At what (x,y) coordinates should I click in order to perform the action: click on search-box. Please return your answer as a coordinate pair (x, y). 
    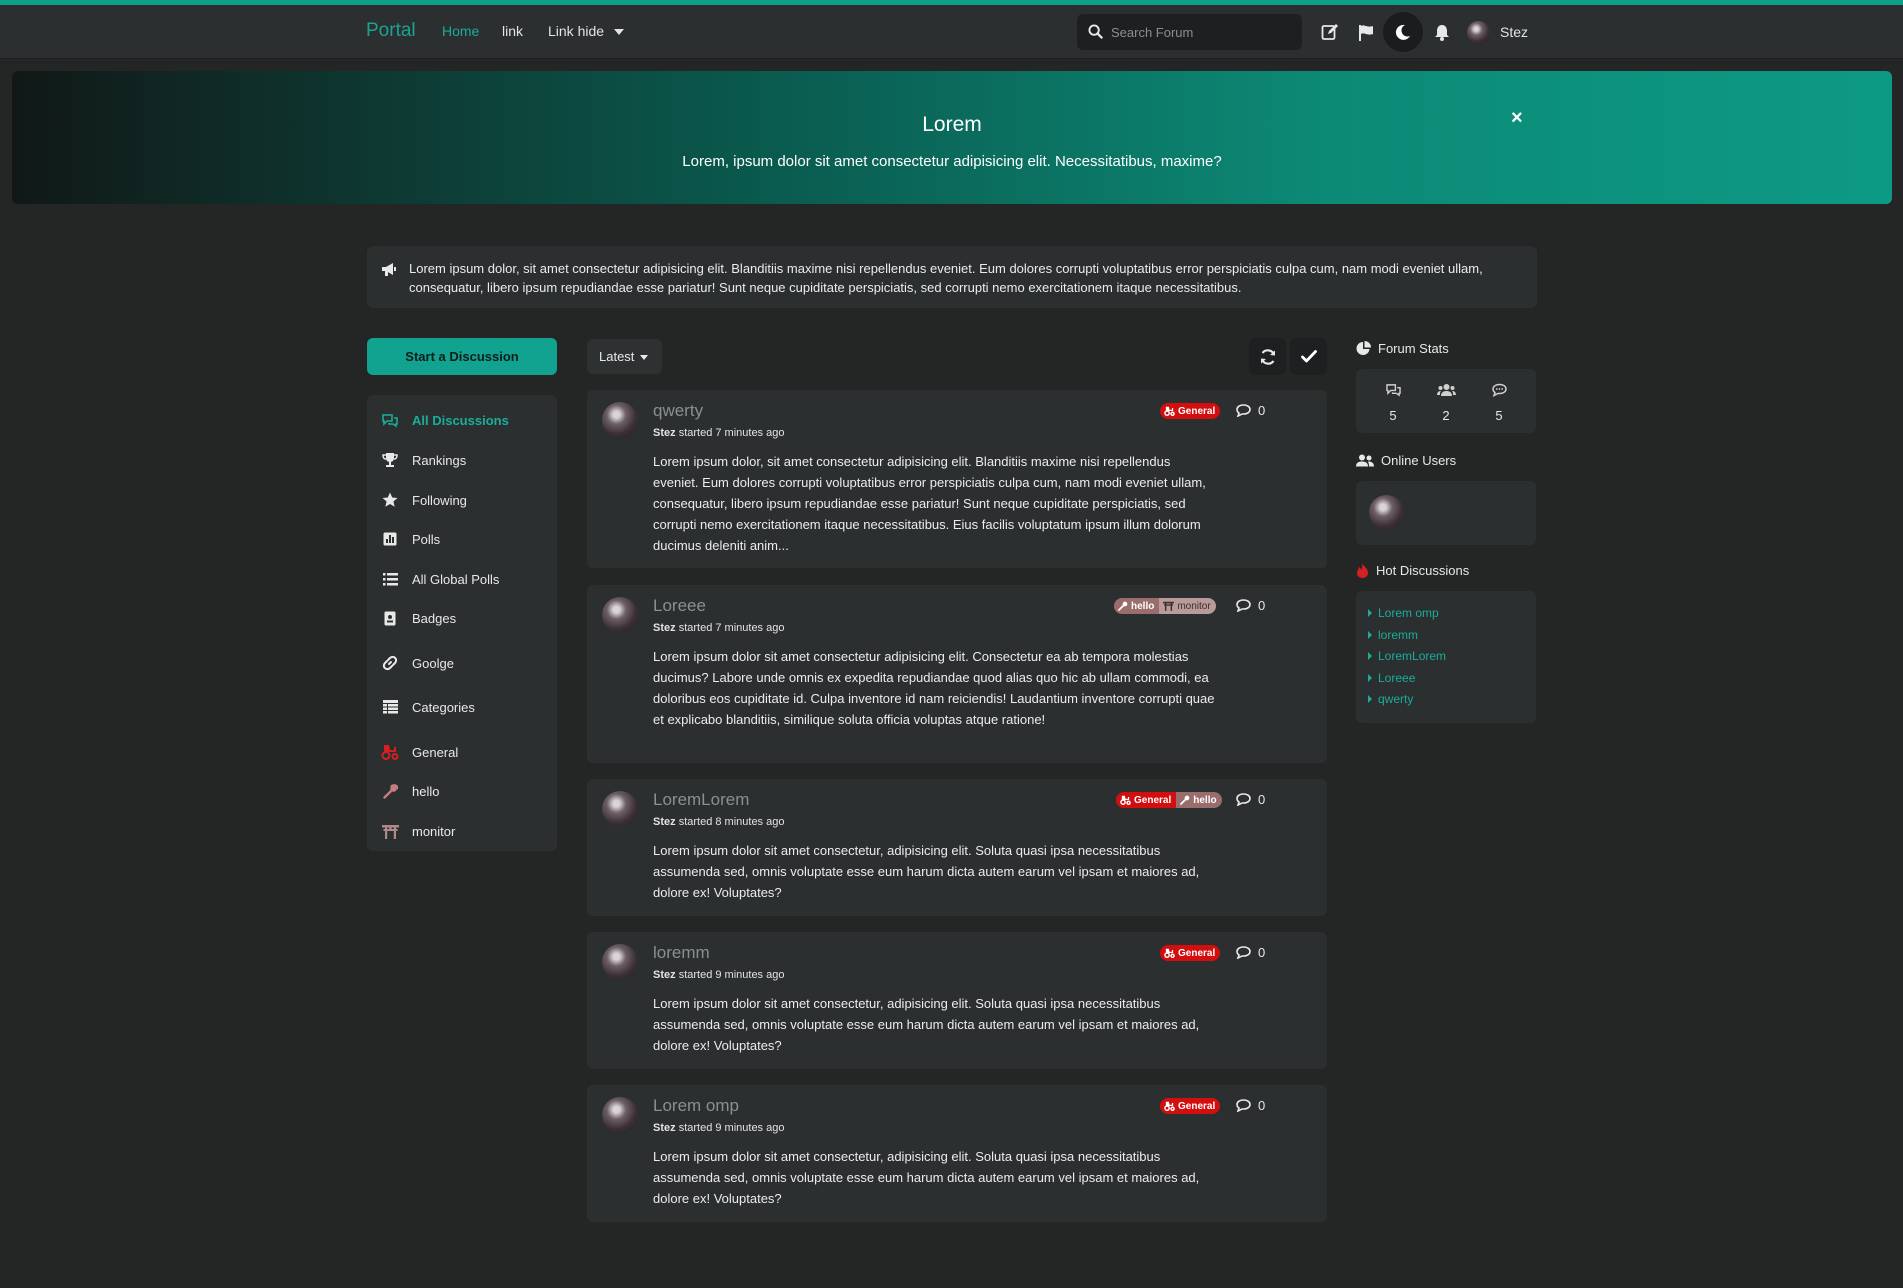
    Looking at the image, I should click on (1189, 32).